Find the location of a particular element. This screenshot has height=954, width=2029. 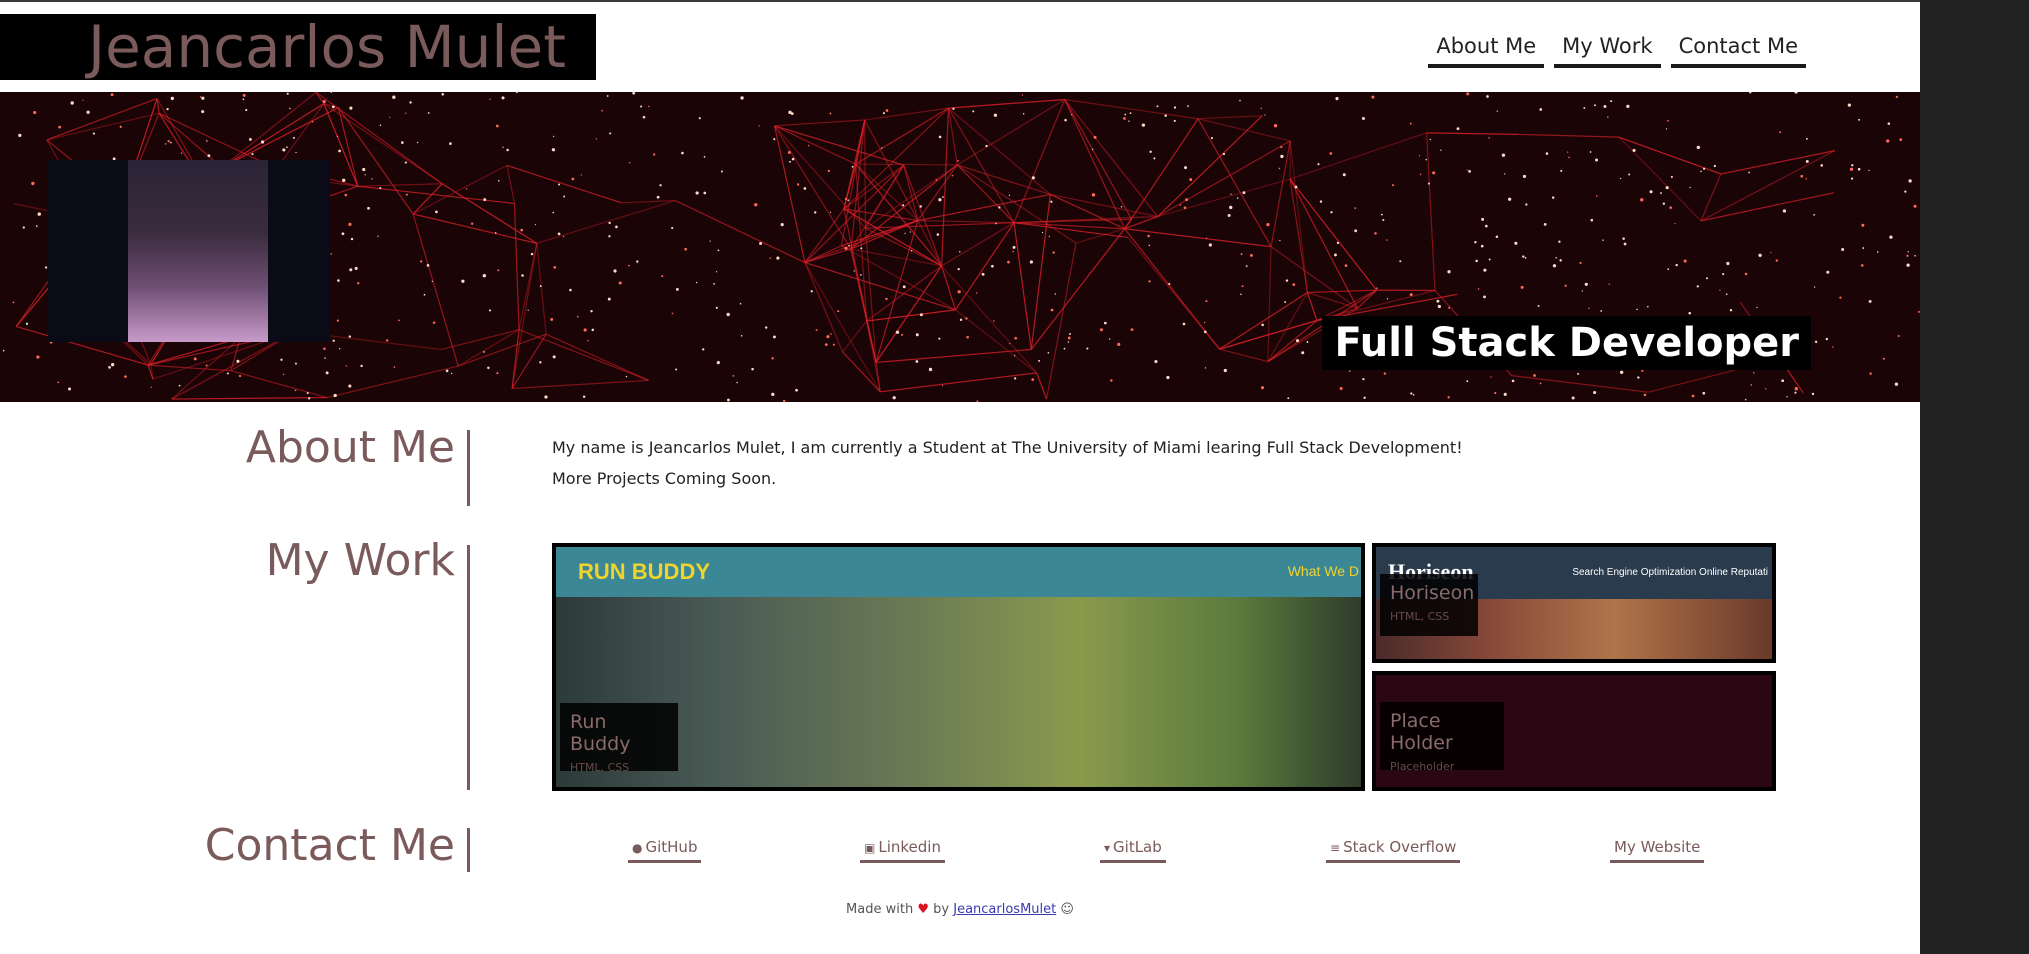

avatar is located at coordinates (189, 251).